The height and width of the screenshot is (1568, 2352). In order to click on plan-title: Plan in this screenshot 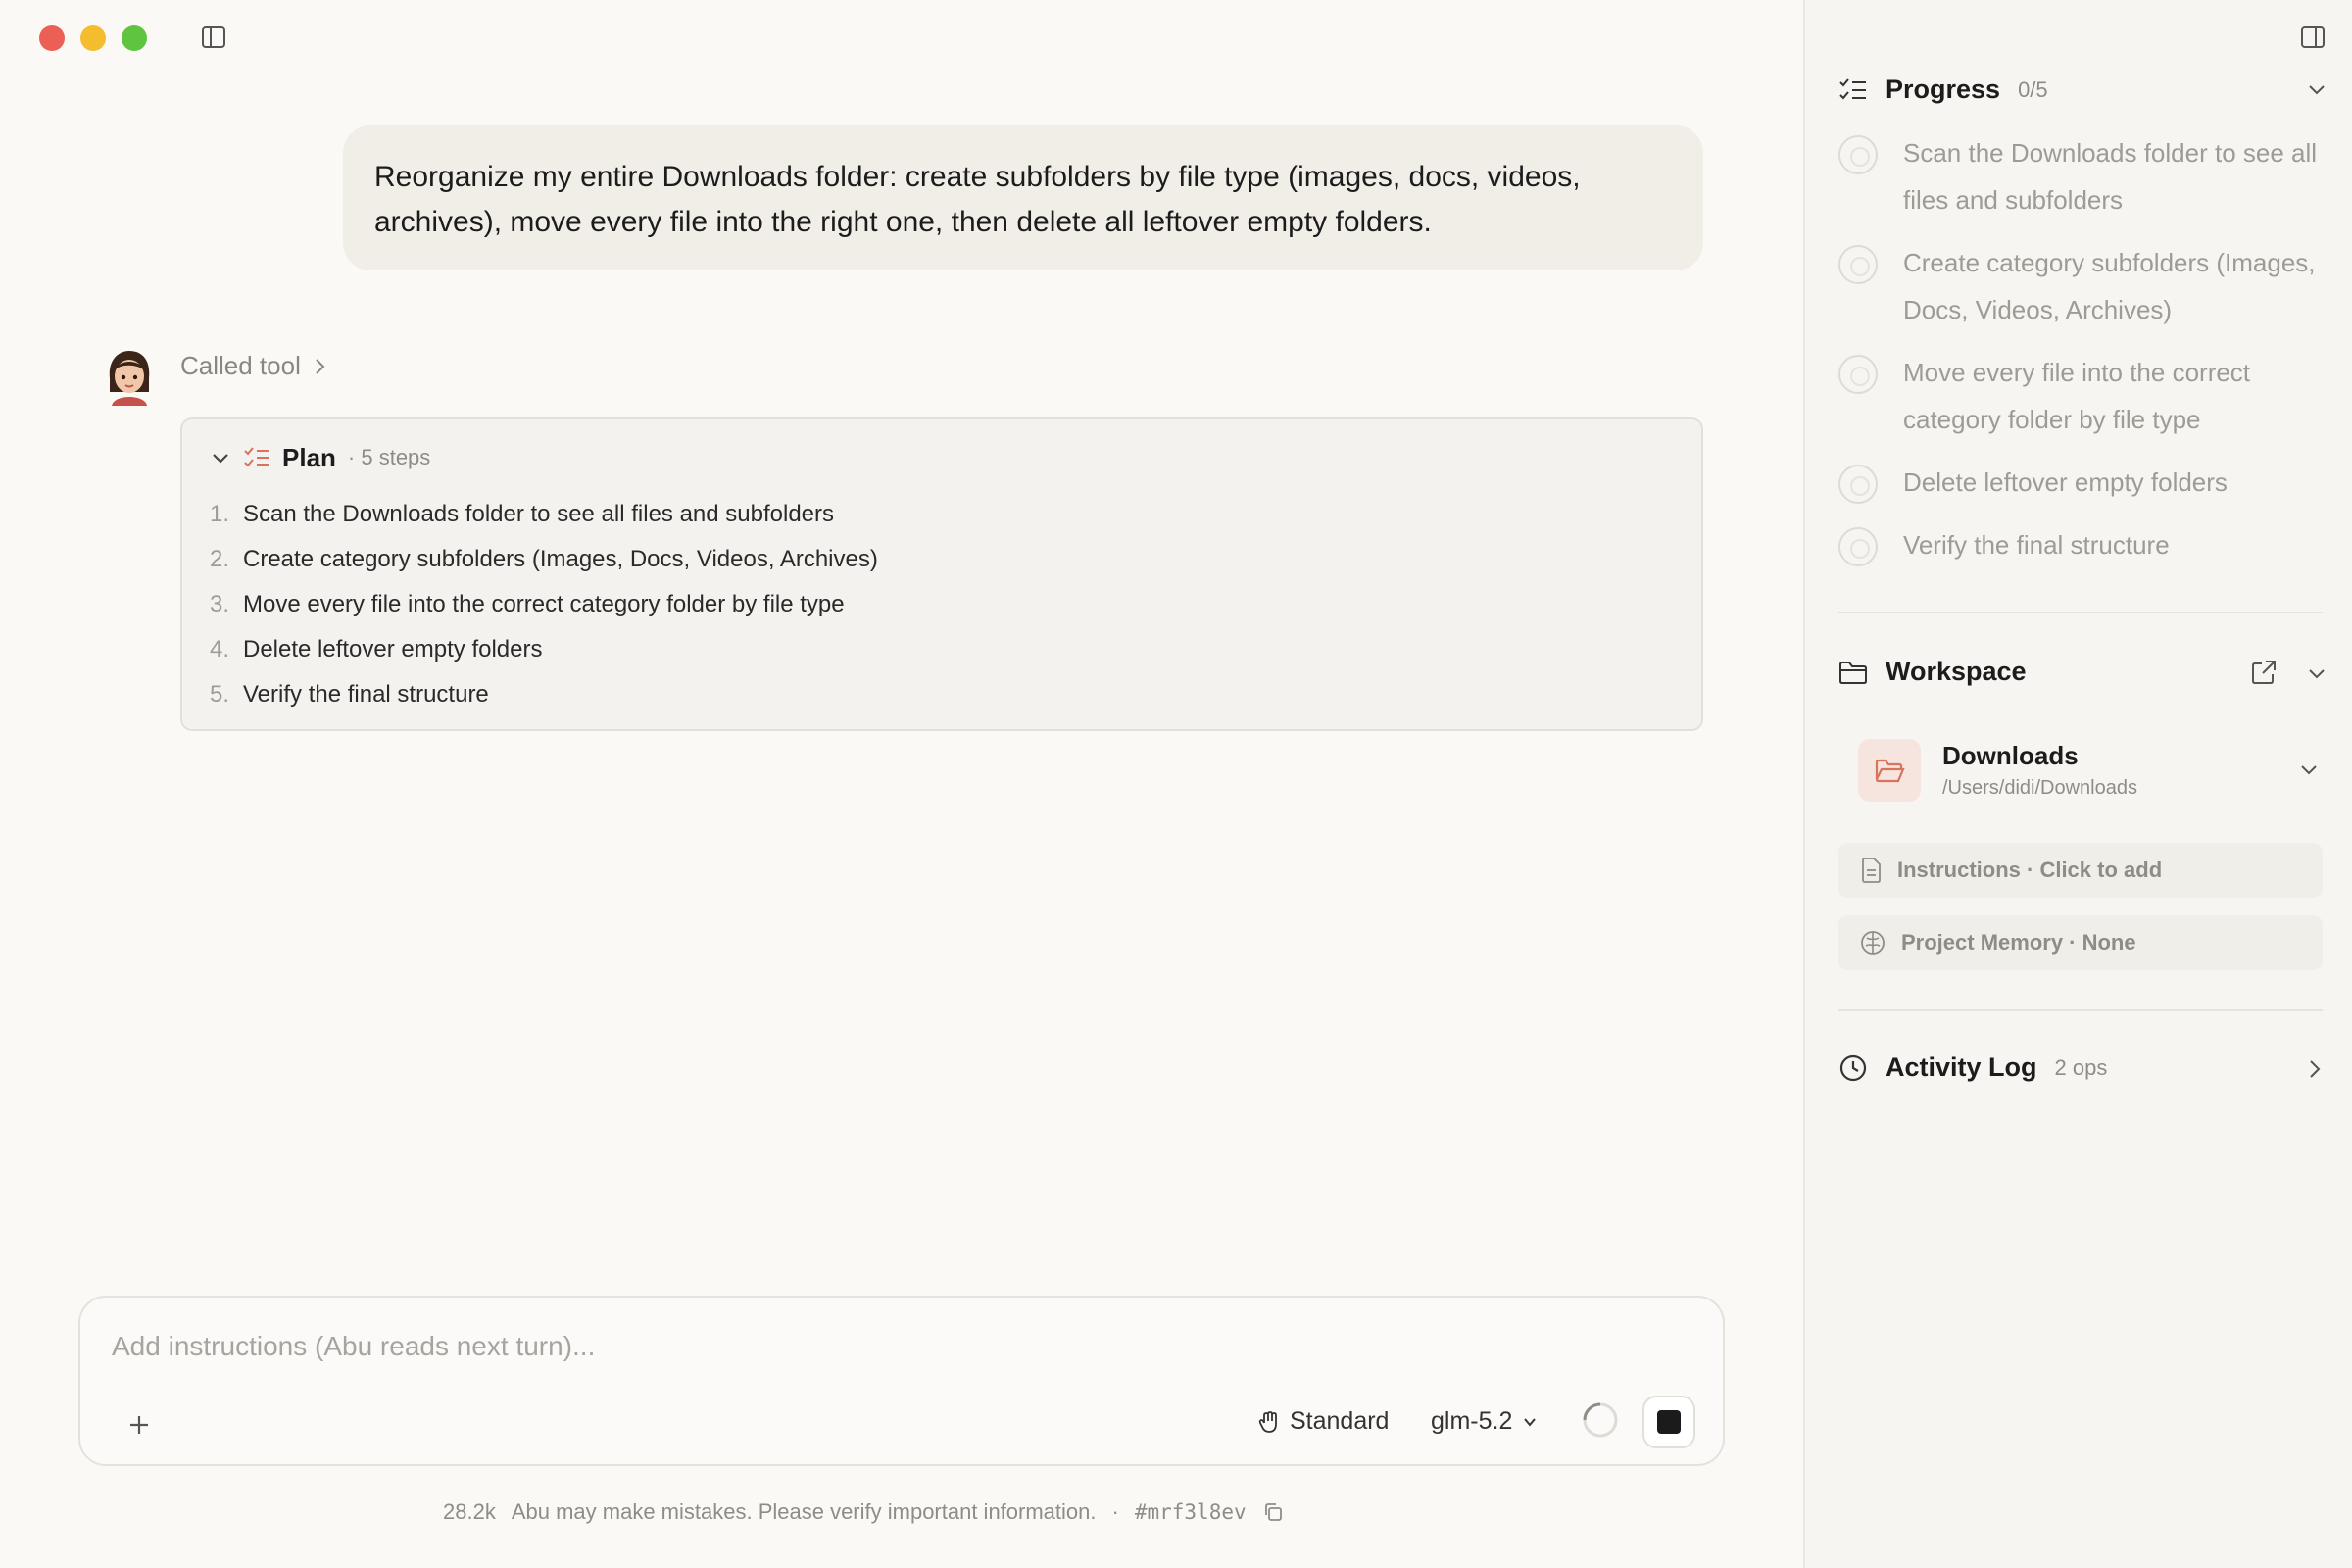, I will do `click(309, 457)`.